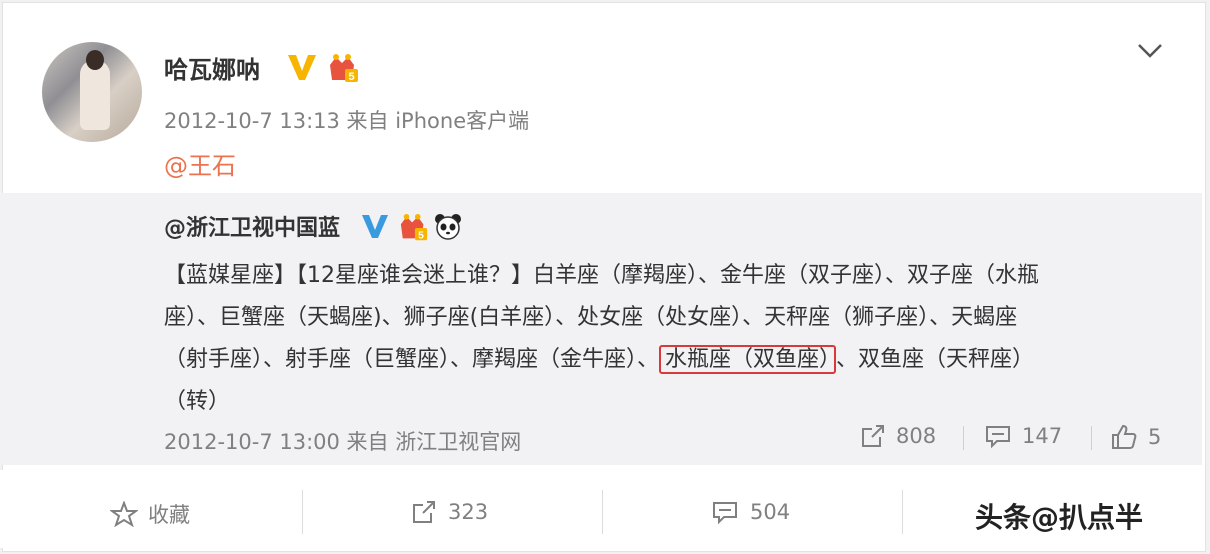 This screenshot has width=1210, height=554. Describe the element at coordinates (95, 60) in the screenshot. I see `avatar-head` at that location.